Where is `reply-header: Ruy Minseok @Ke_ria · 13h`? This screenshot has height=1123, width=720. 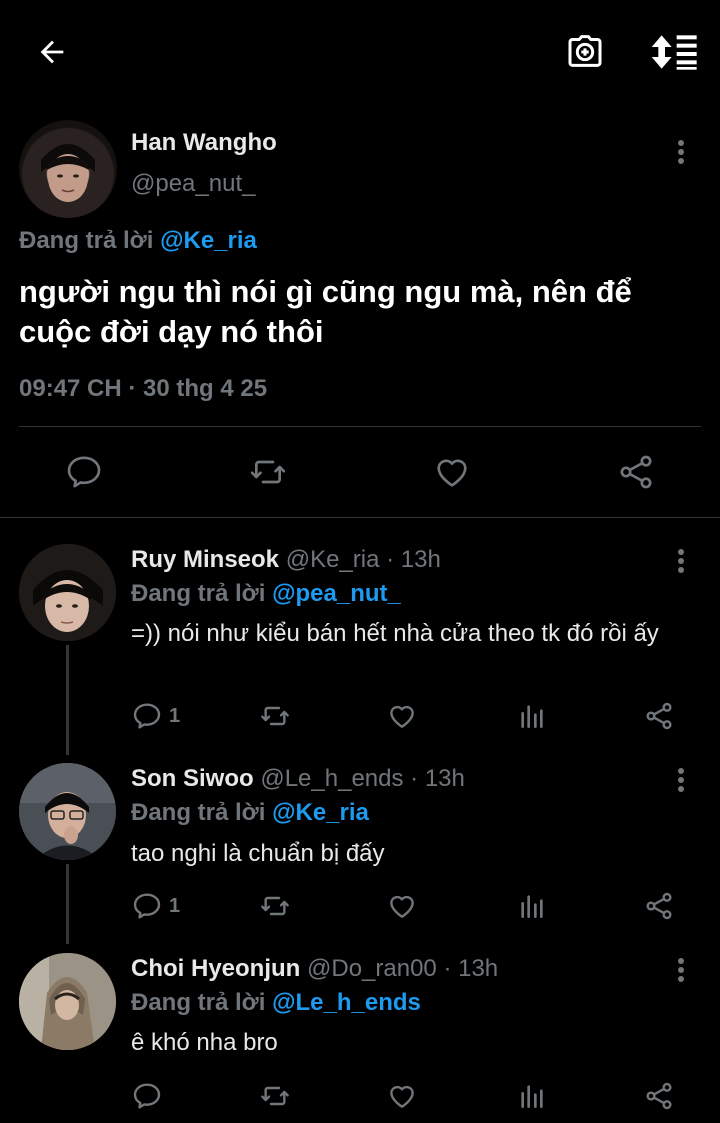
reply-header: Ruy Minseok @Ke_ria · 13h is located at coordinates (286, 560).